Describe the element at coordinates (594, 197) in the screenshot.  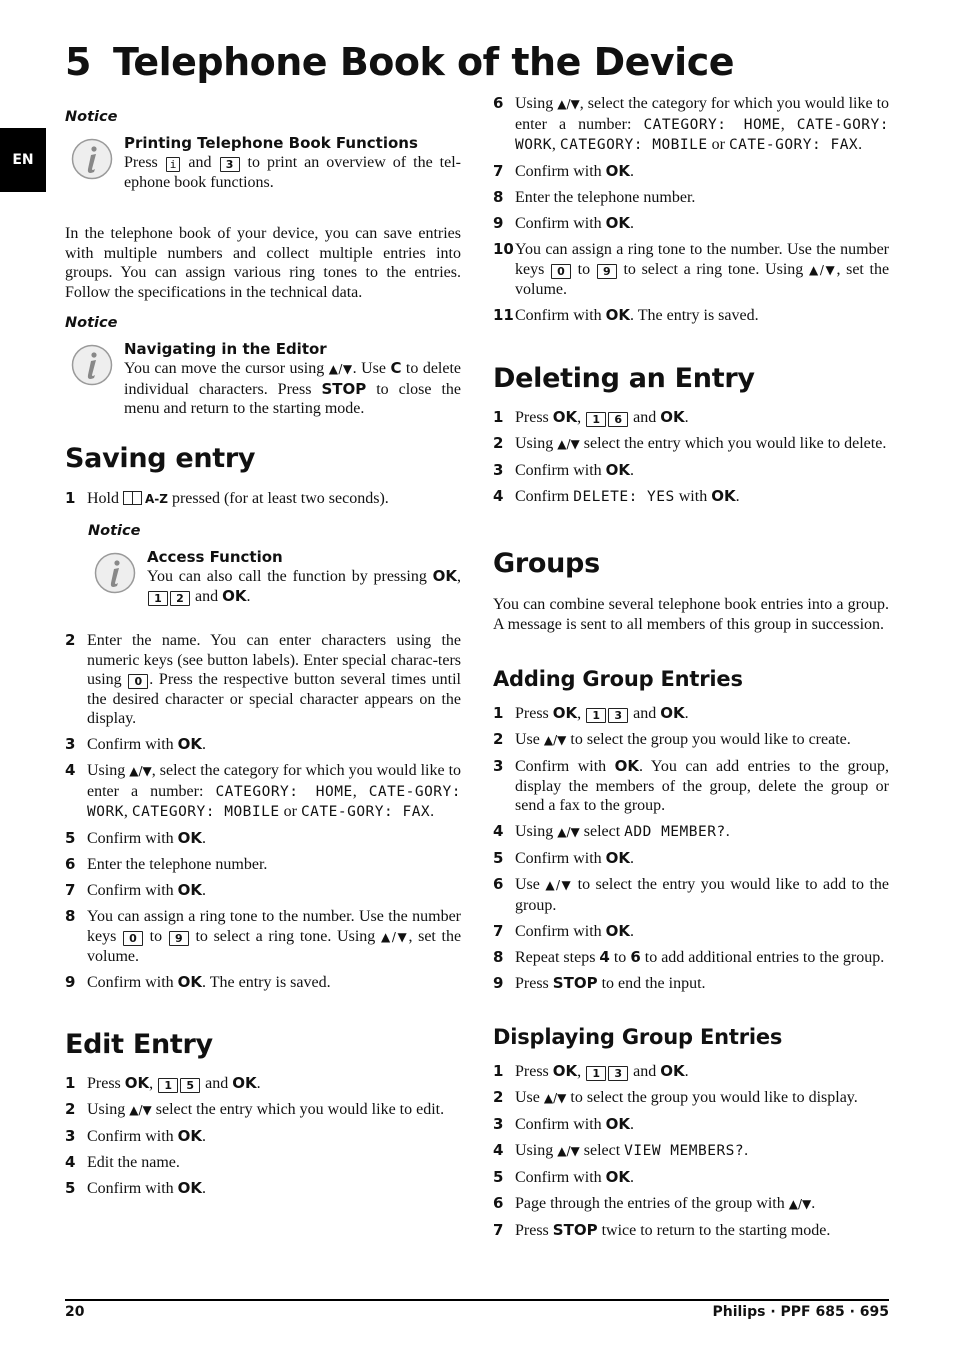
I see `step-item: 8 Enter the telephone number.` at that location.